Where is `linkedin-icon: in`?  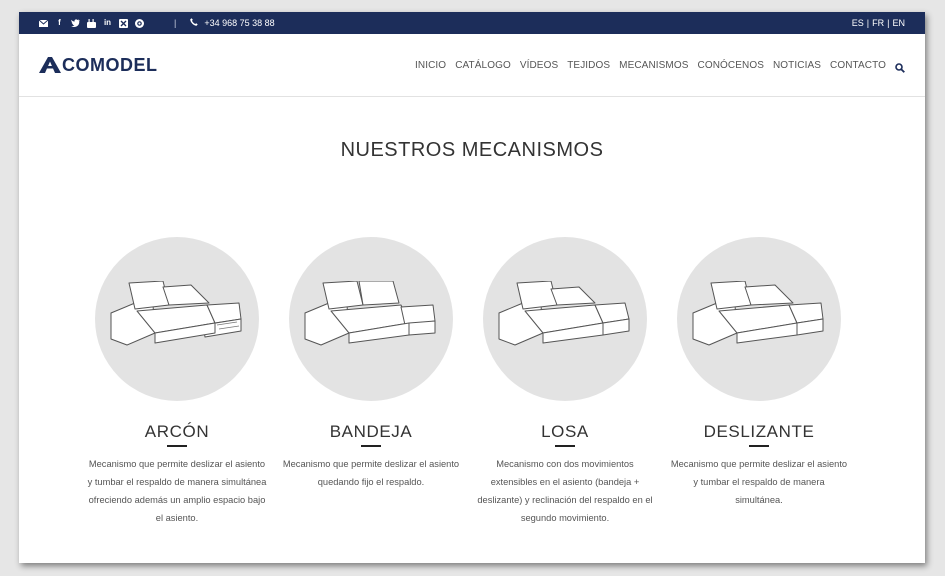 linkedin-icon: in is located at coordinates (107, 23).